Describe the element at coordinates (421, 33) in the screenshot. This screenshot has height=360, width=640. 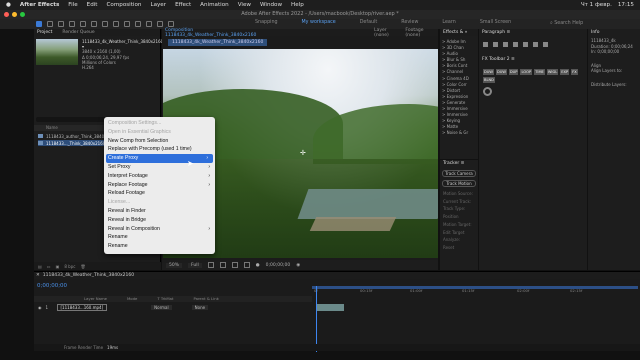
I see `tab-footage: Footage (none)` at that location.